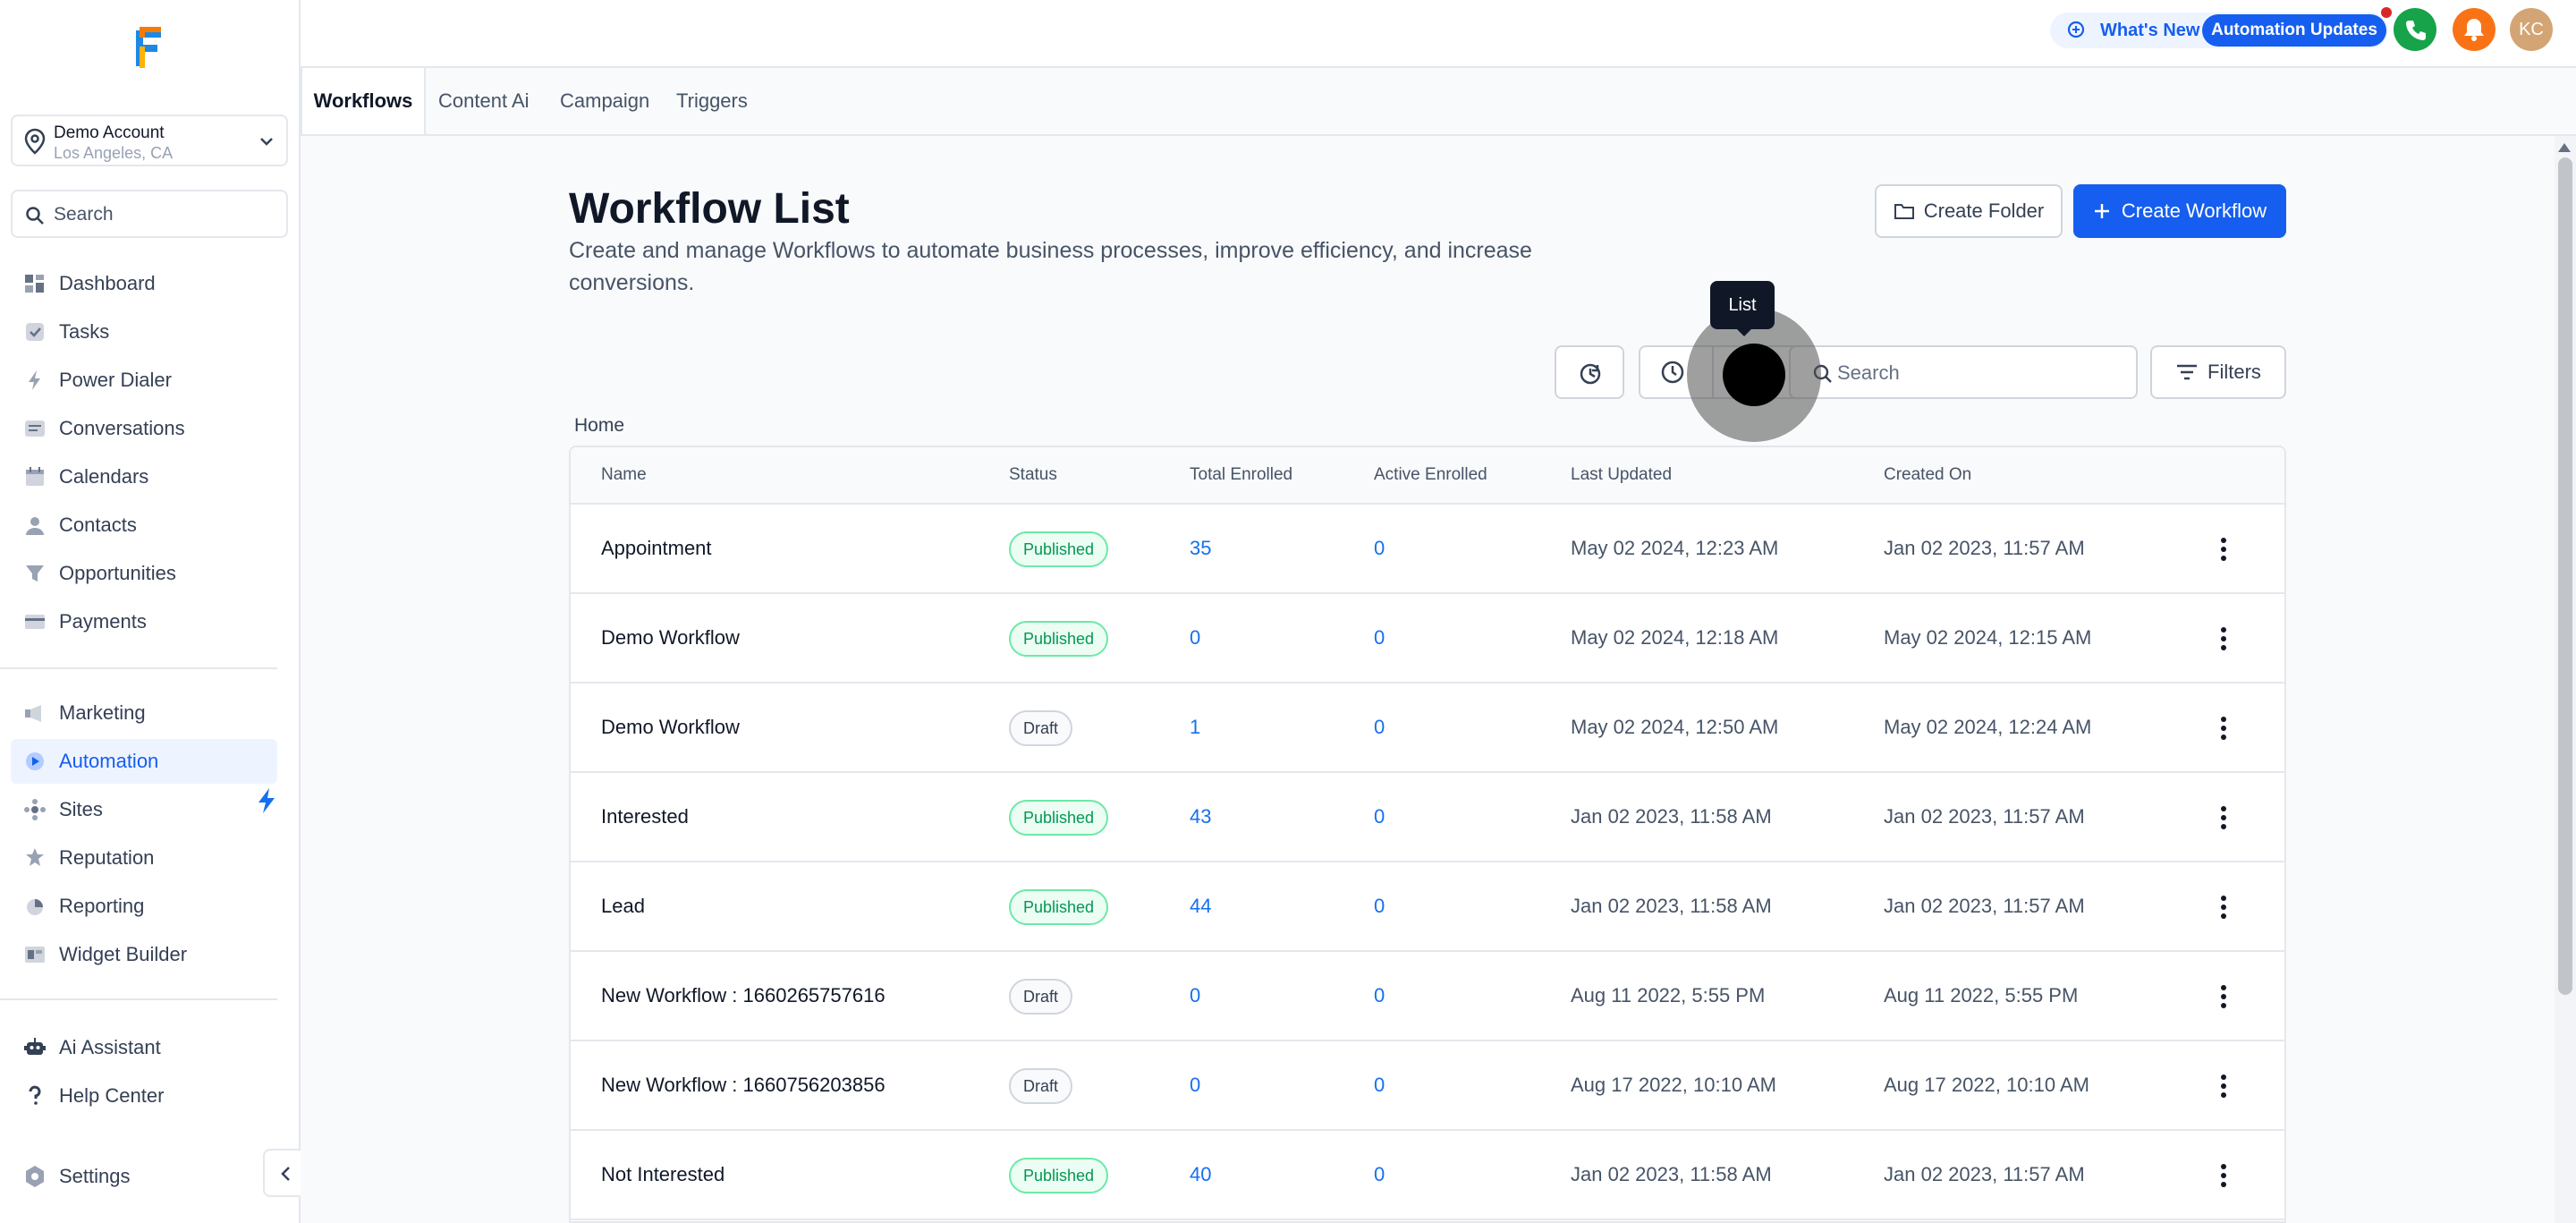  Describe the element at coordinates (1200, 906) in the screenshot. I see `total-enrolled-link: 44` at that location.